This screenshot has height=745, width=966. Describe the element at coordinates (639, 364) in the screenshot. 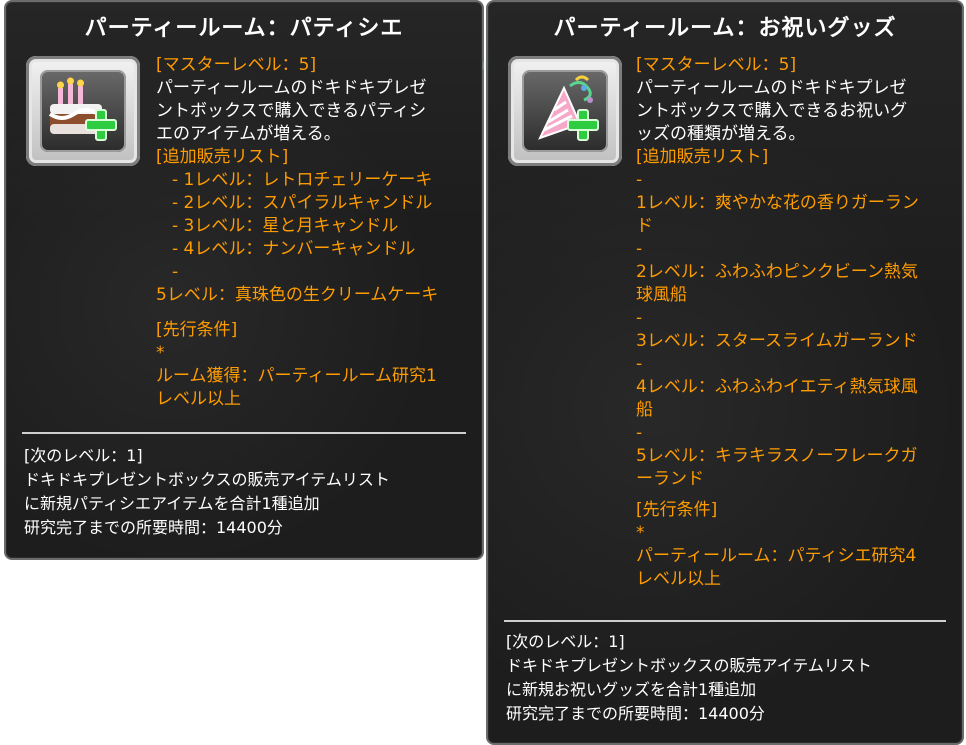

I see `sales-item-dash-4: -` at that location.